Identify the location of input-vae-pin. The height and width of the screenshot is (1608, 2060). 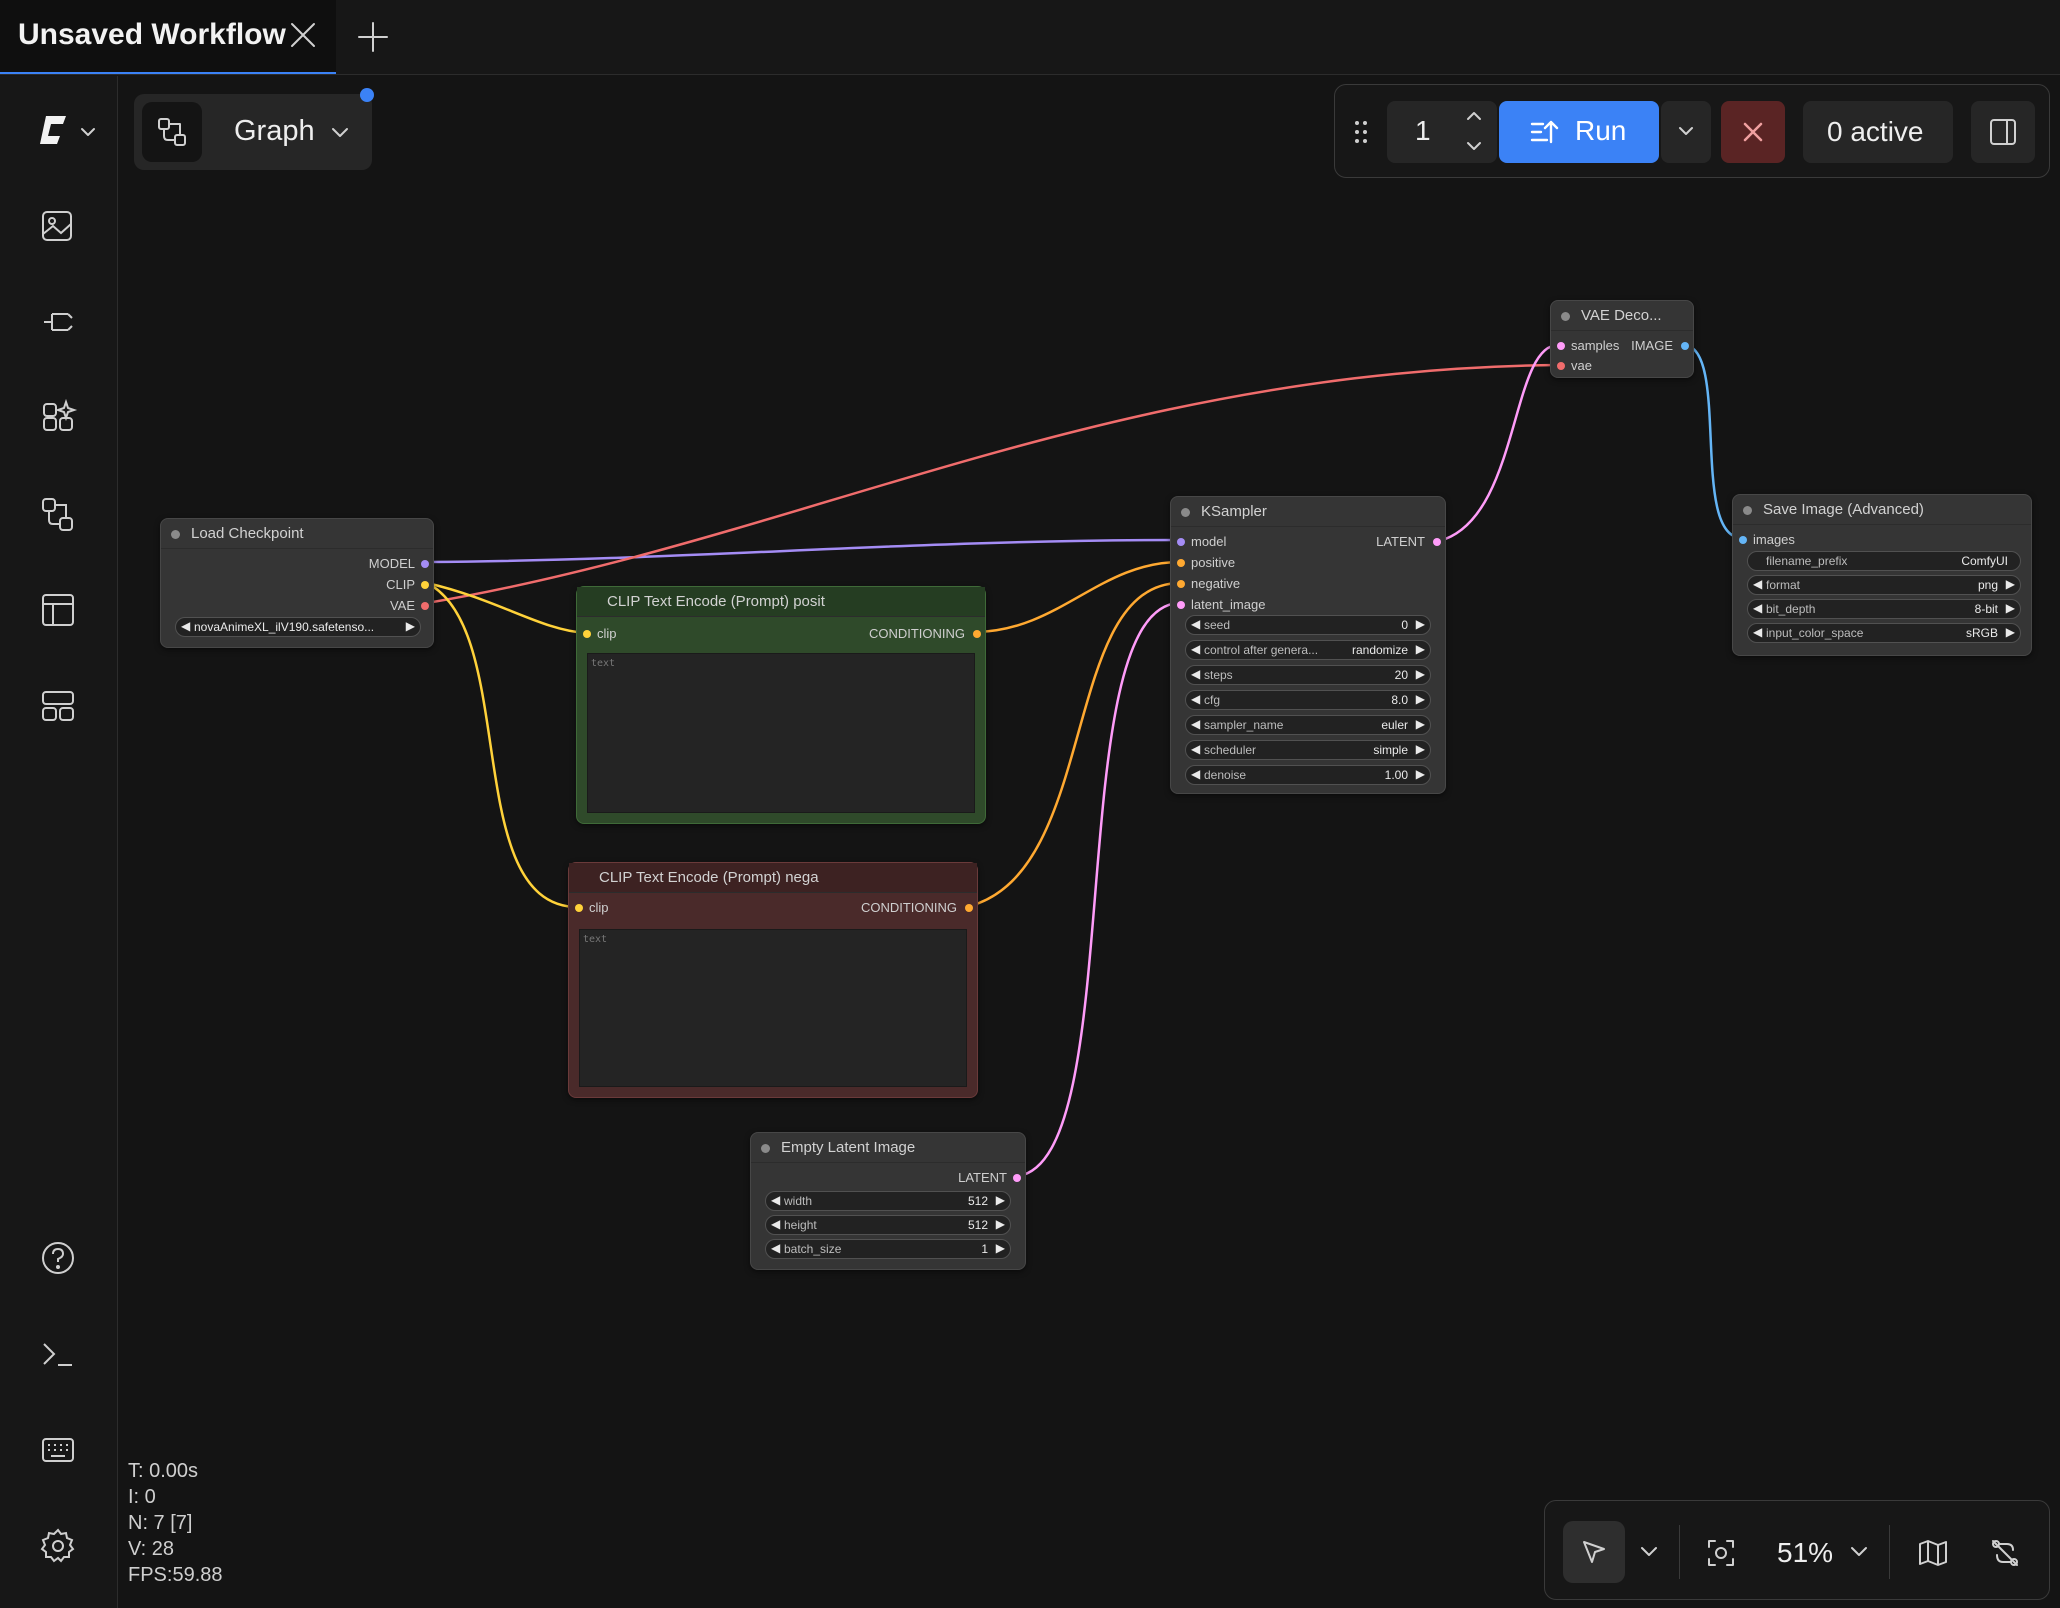
(1561, 366).